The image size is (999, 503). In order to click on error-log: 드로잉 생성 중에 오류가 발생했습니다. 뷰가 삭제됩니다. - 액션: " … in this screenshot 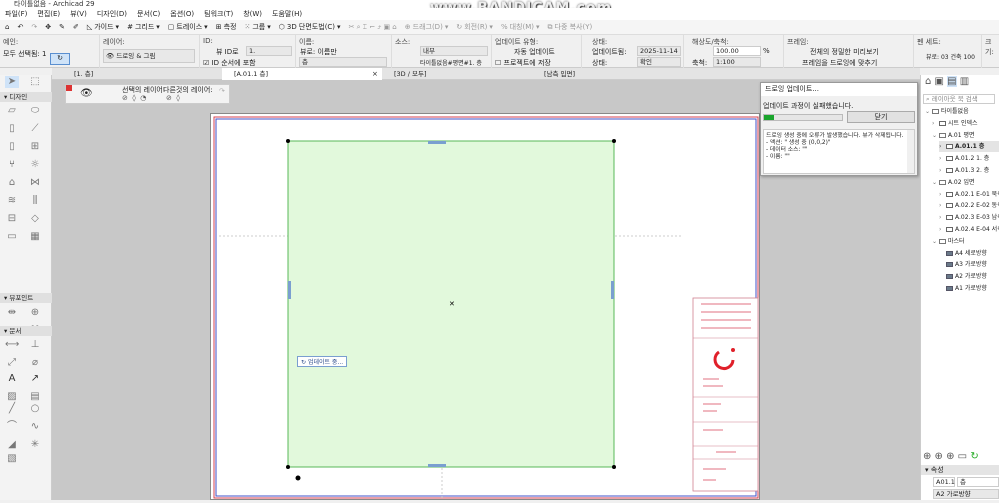, I will do `click(839, 151)`.